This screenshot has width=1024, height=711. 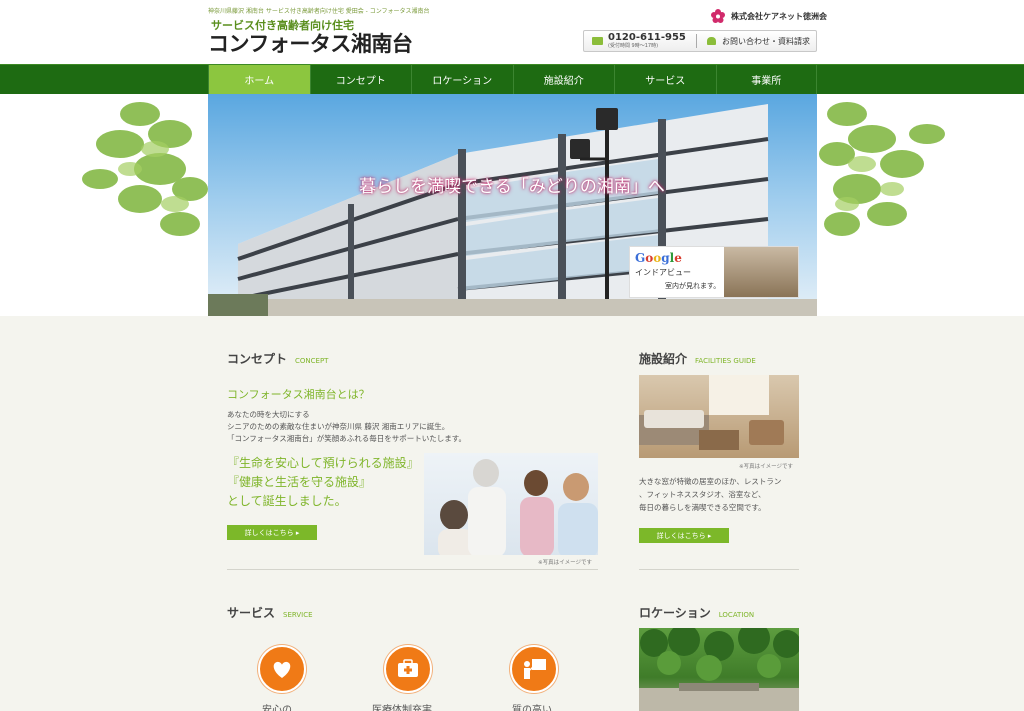 I want to click on room-thumbnail, so click(x=761, y=272).